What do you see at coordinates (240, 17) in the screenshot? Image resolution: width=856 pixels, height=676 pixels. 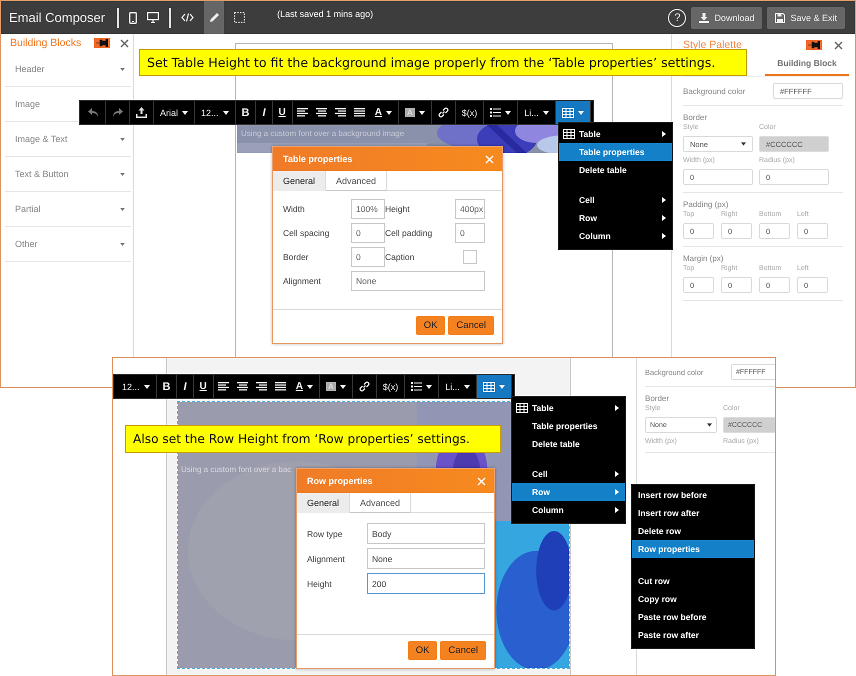 I see `select-icon` at bounding box center [240, 17].